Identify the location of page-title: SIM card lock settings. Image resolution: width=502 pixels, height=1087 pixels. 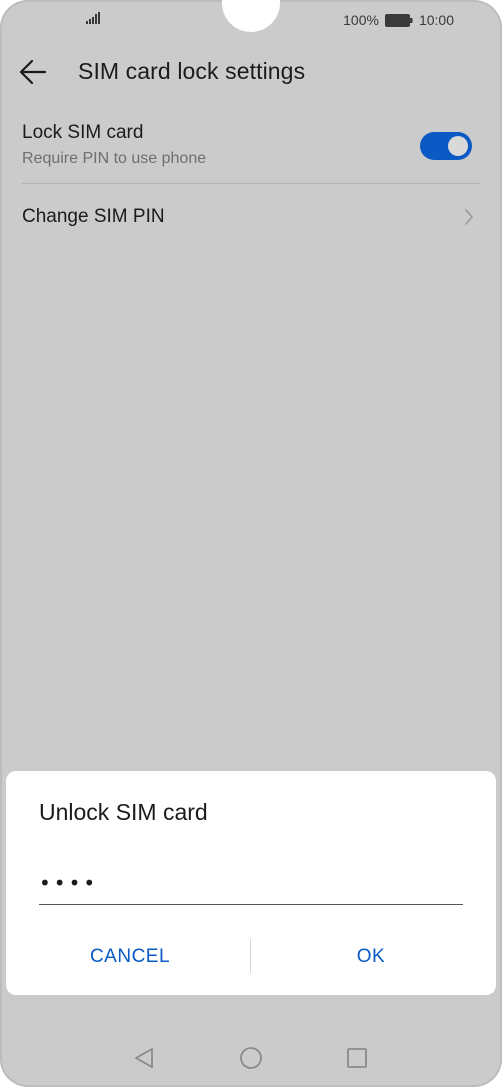
(192, 71).